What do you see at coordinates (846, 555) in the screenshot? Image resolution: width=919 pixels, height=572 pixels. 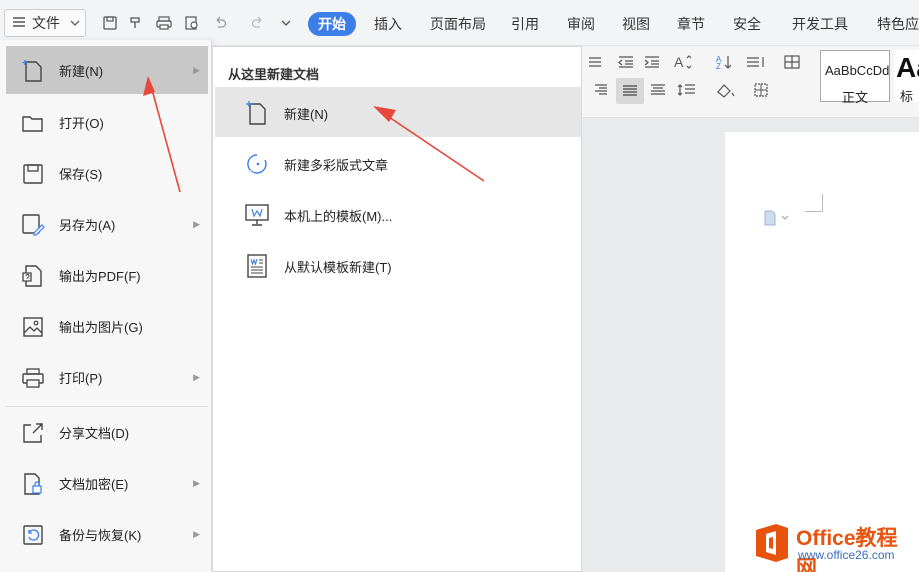 I see `watermark-url: www.office26.com` at bounding box center [846, 555].